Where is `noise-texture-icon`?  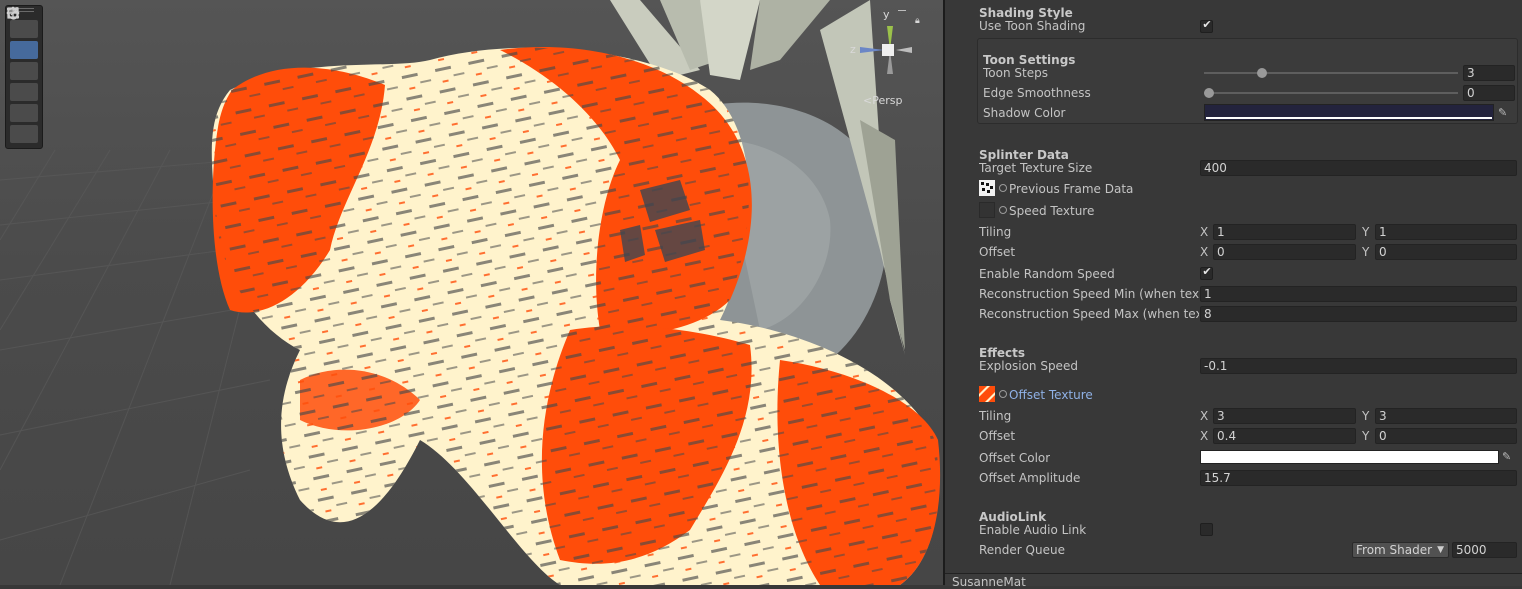
noise-texture-icon is located at coordinates (987, 187).